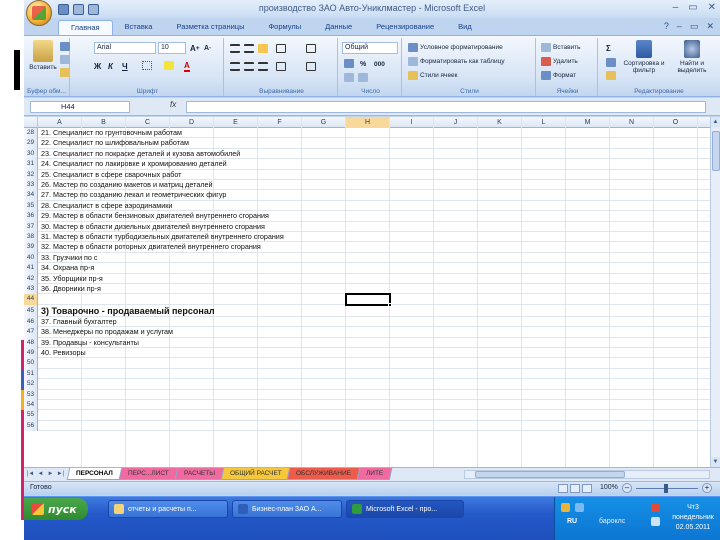 The height and width of the screenshot is (540, 720). I want to click on column-header: H, so click(368, 122).